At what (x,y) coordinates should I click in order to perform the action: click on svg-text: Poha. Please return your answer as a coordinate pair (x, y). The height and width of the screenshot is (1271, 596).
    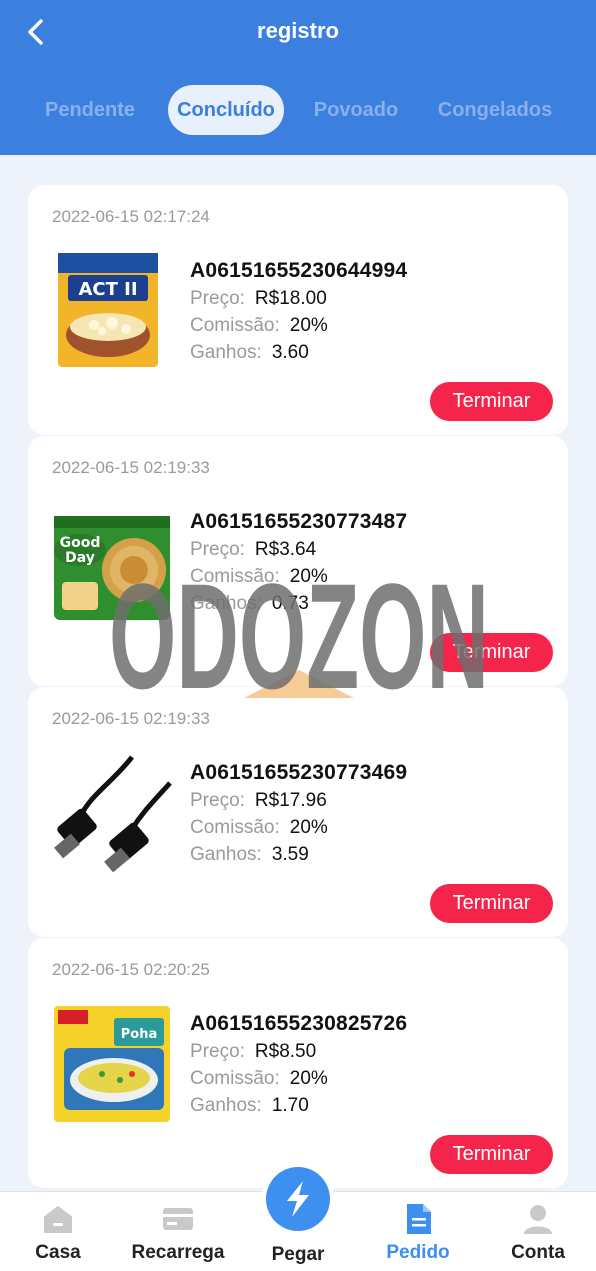
    Looking at the image, I should click on (139, 1034).